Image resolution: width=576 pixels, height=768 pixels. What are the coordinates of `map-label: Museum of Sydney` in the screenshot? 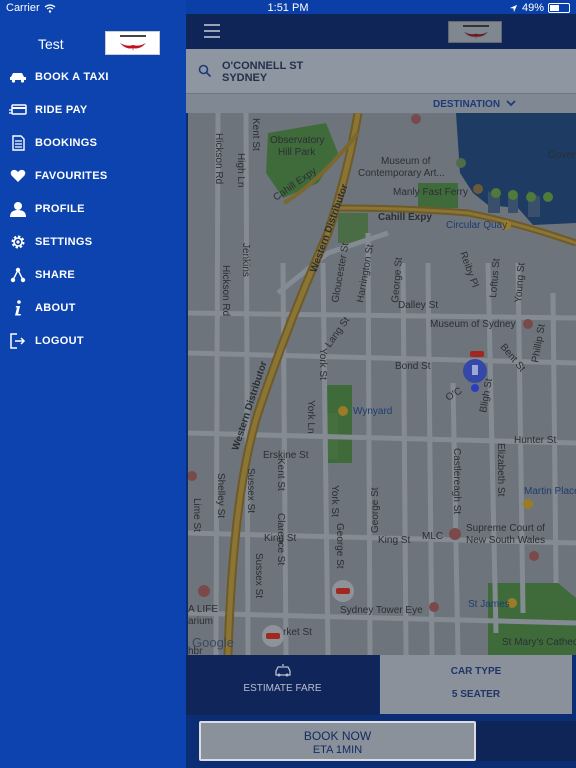 It's located at (473, 324).